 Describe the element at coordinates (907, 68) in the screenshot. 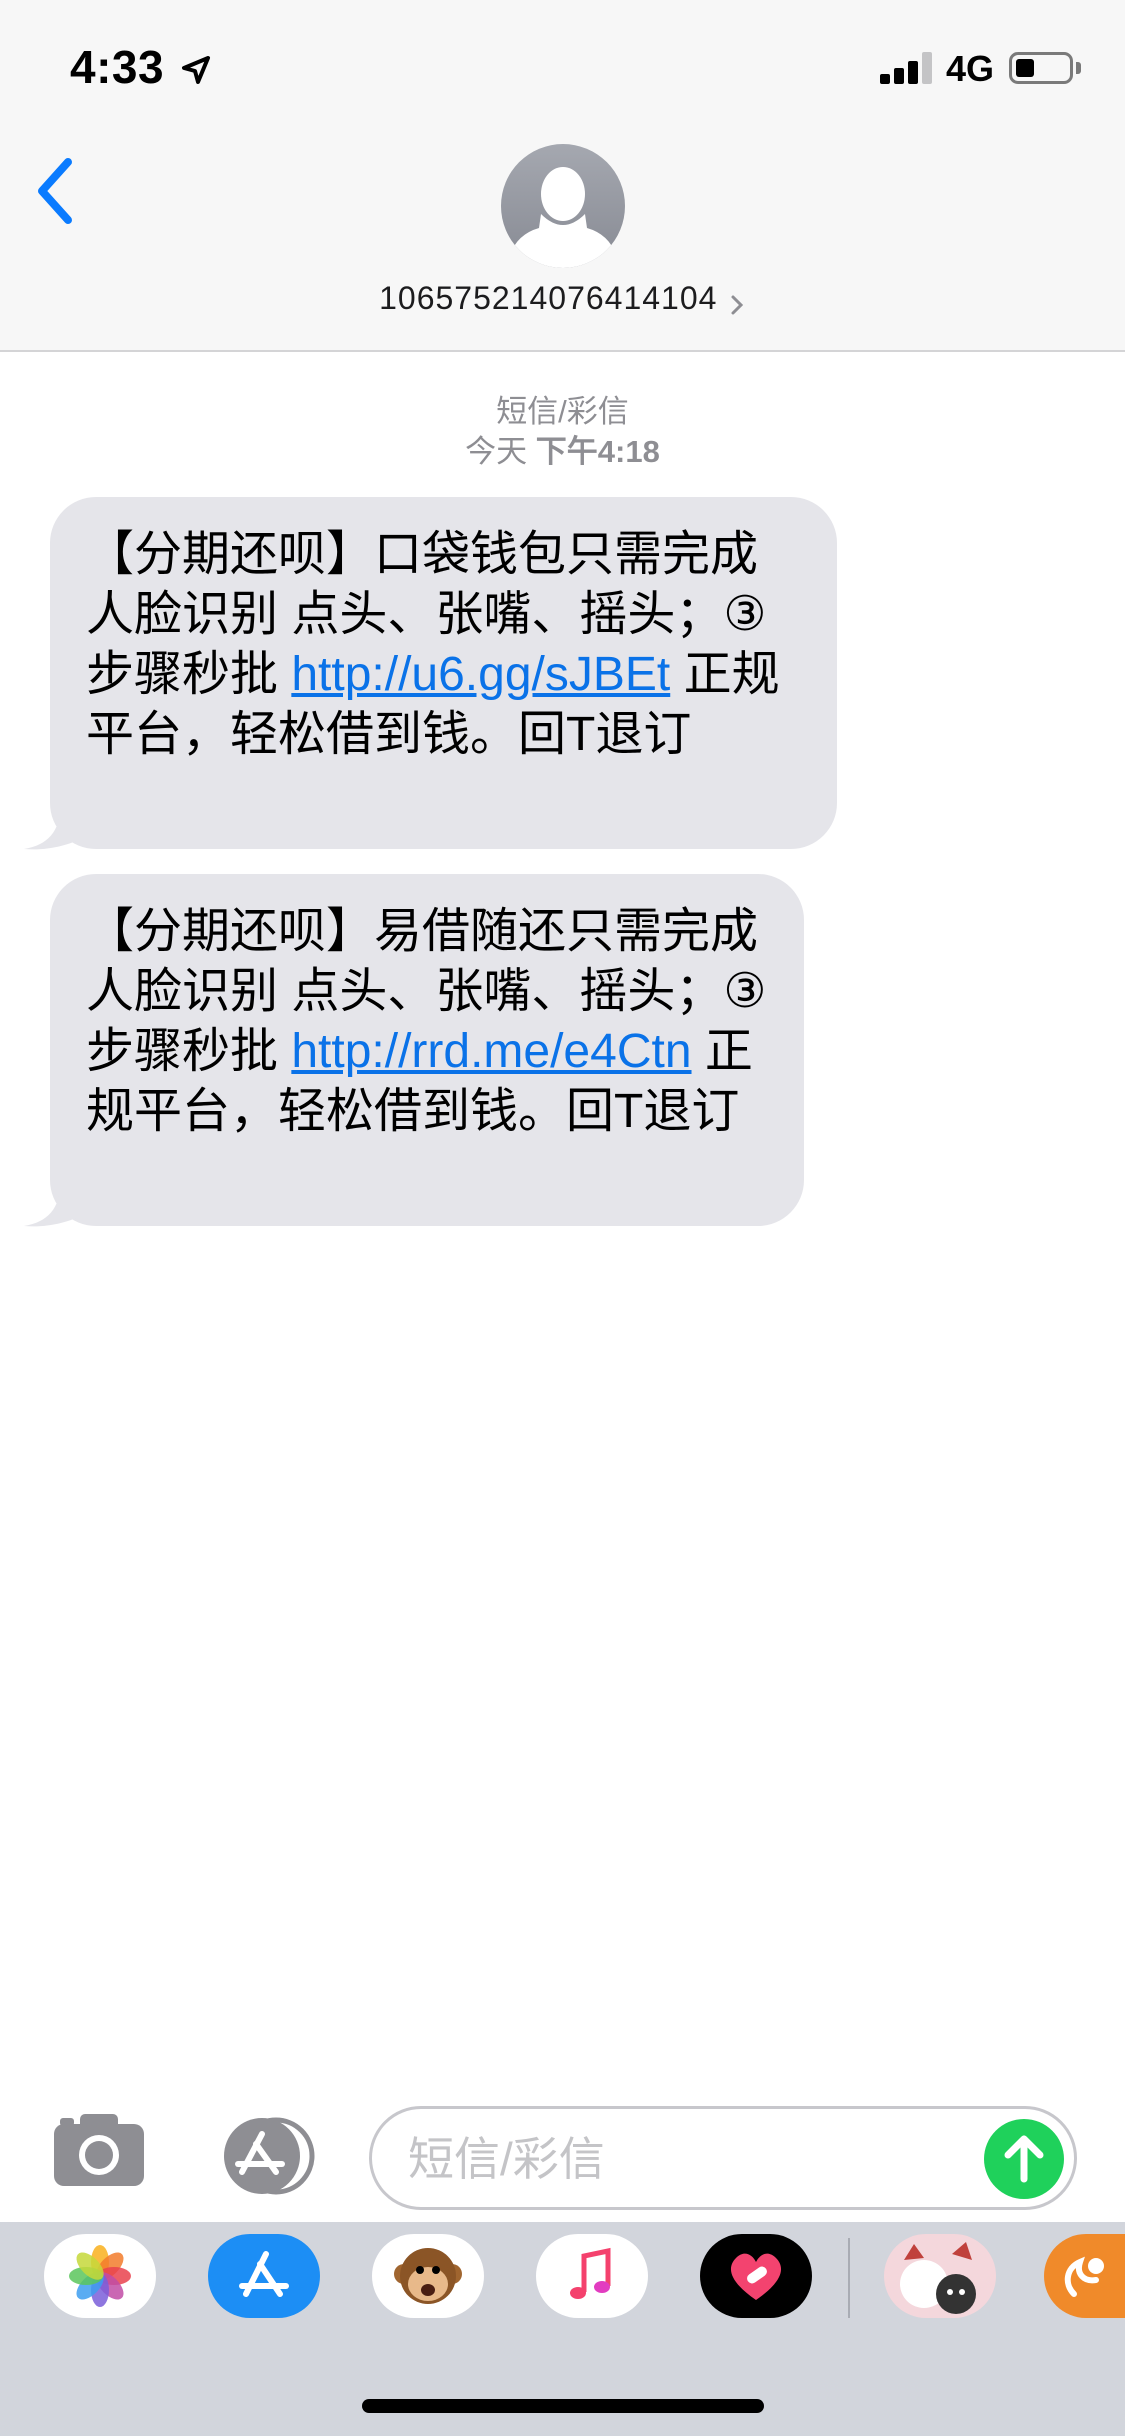

I see `cellular-signal-icon` at that location.